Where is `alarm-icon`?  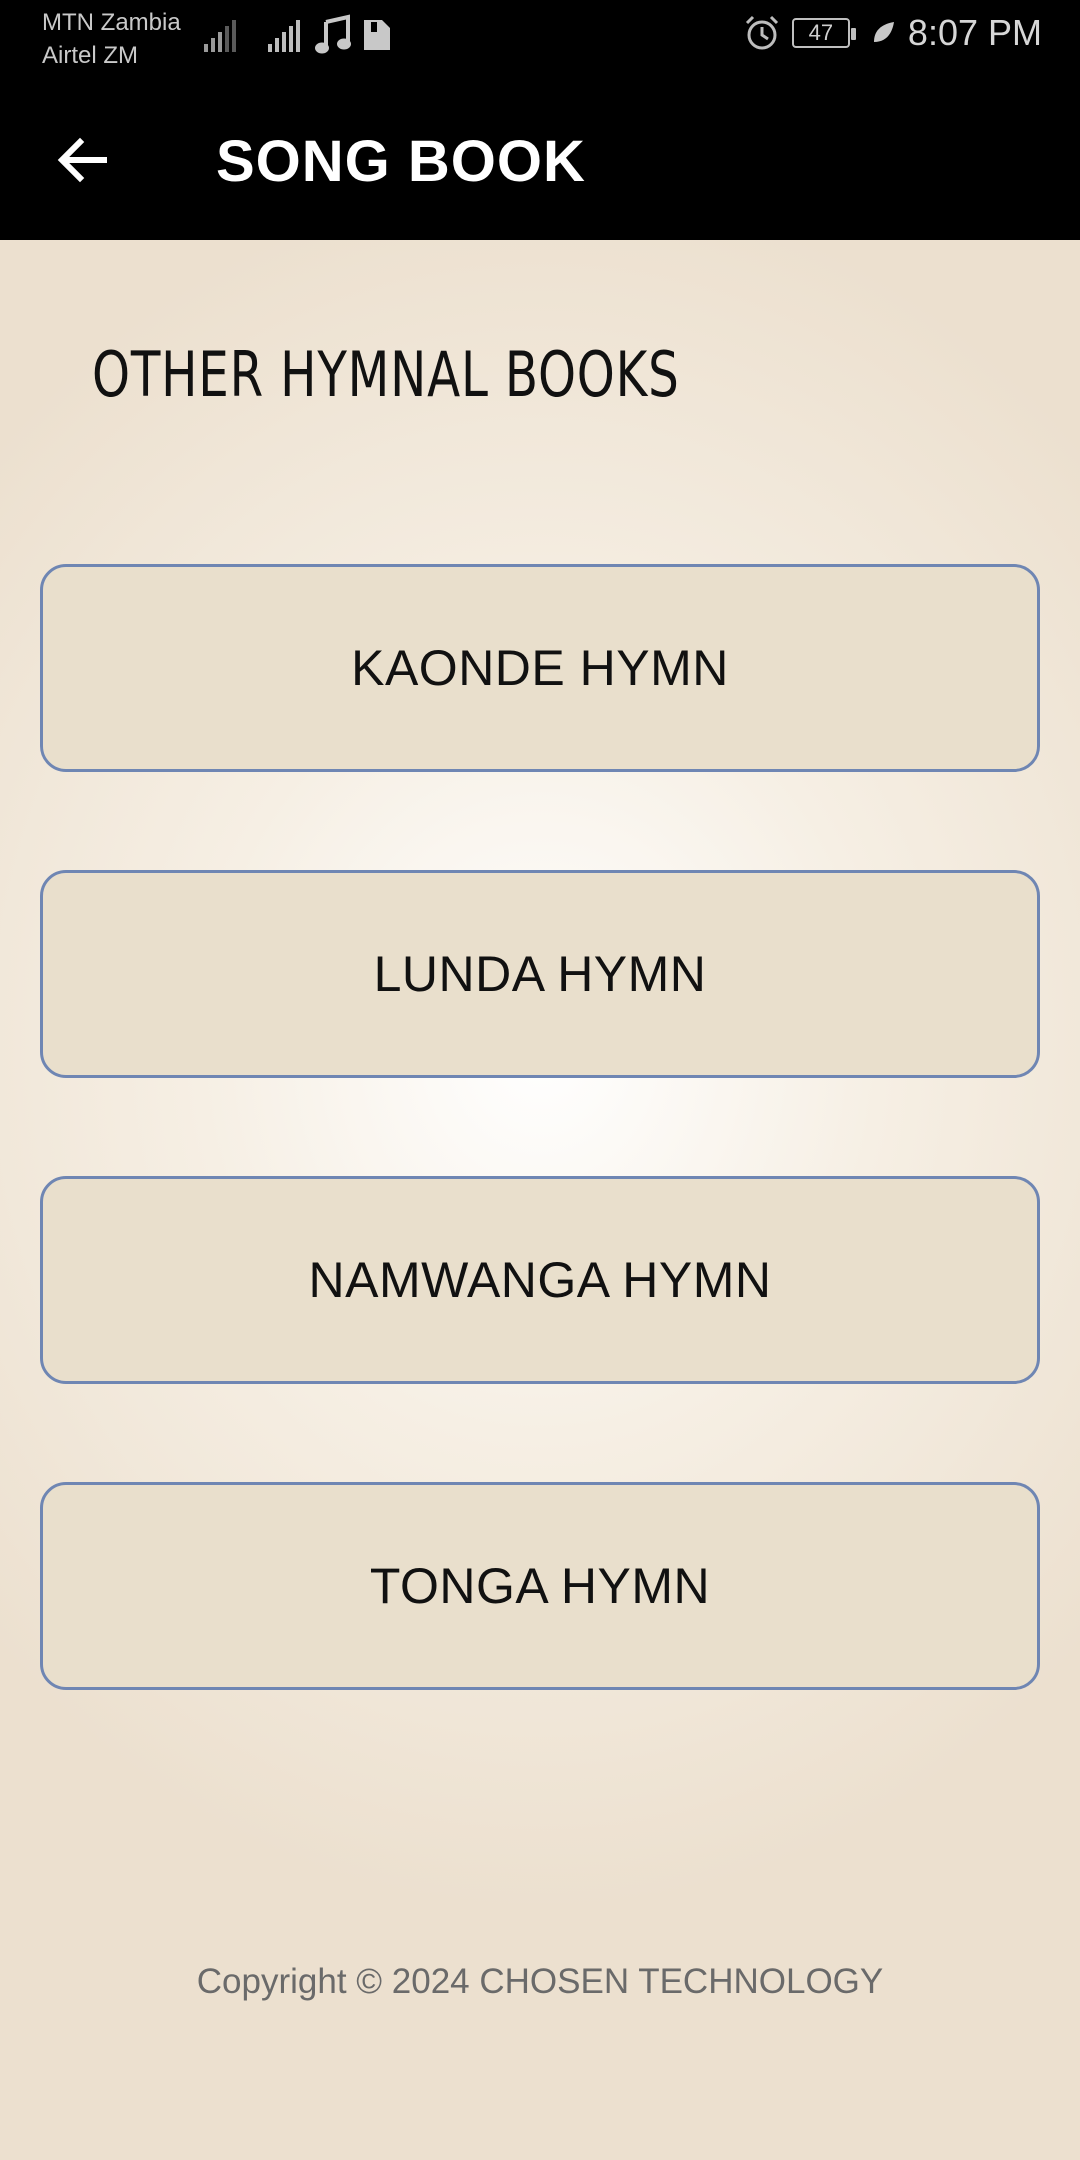
alarm-icon is located at coordinates (761, 32).